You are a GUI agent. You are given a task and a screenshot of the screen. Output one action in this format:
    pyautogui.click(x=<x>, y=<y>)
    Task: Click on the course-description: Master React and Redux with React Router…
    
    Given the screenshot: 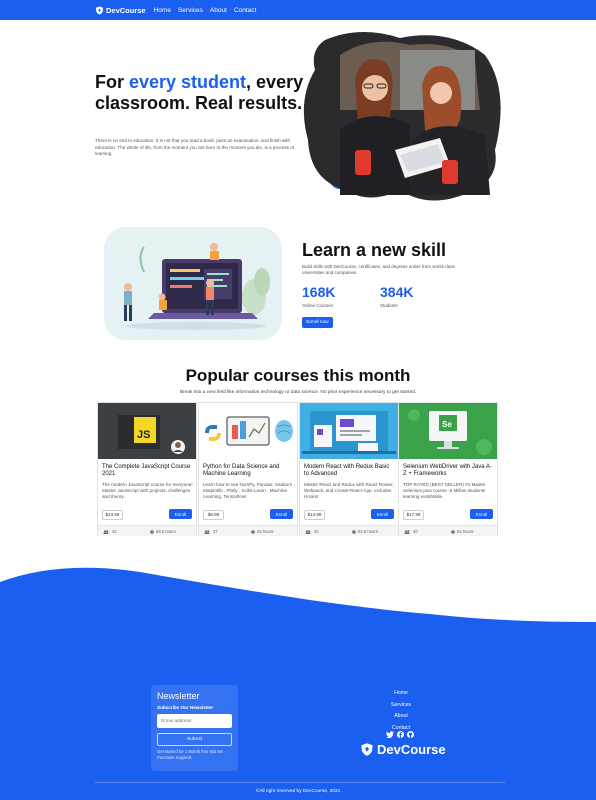 What is the action you would take?
    pyautogui.click(x=349, y=491)
    